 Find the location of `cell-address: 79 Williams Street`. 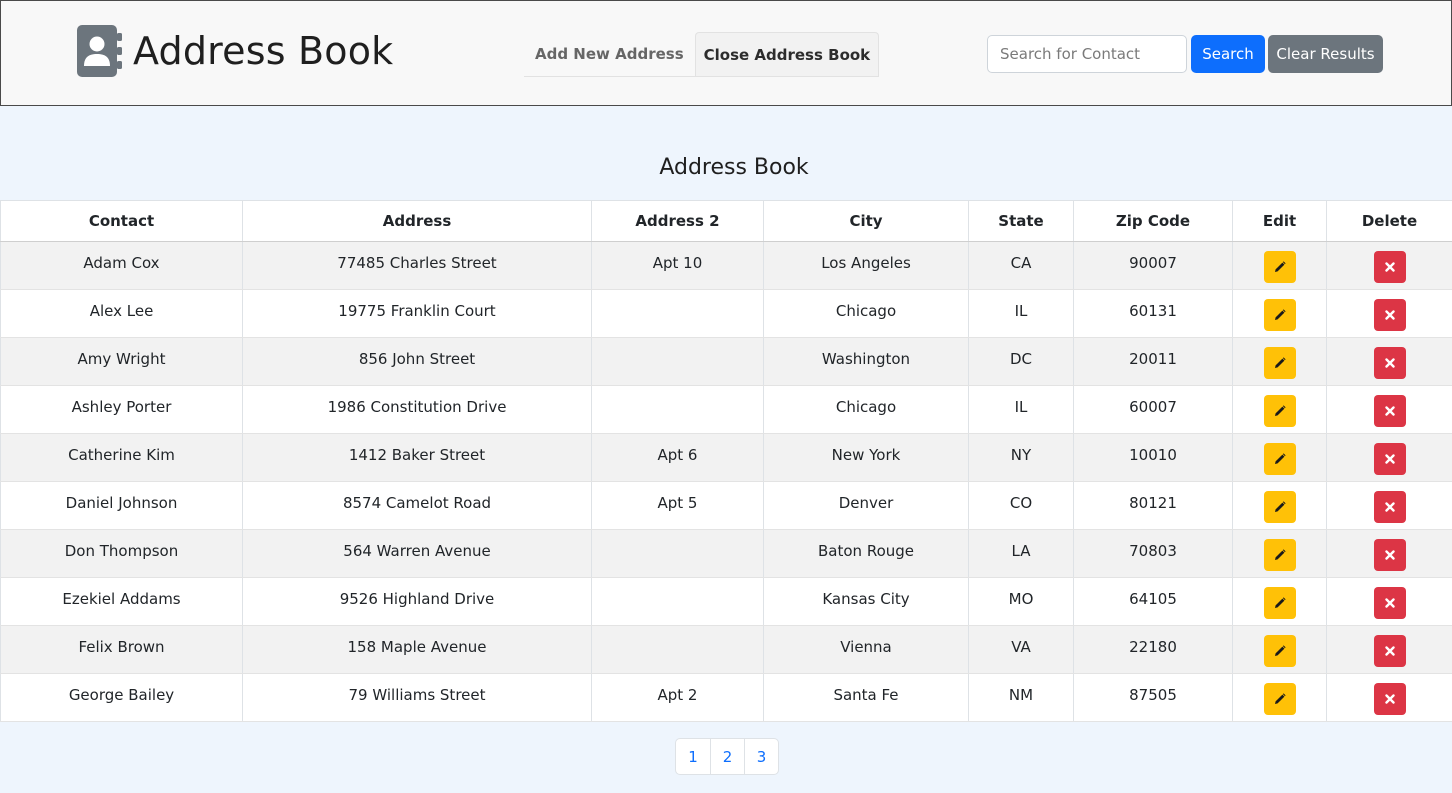

cell-address: 79 Williams Street is located at coordinates (417, 697).